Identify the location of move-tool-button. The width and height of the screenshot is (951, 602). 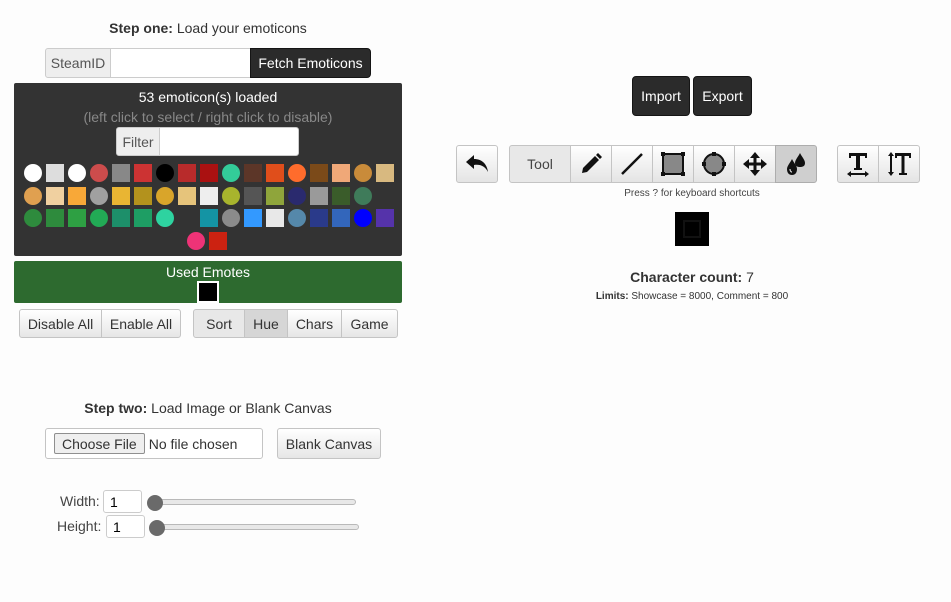
(755, 164).